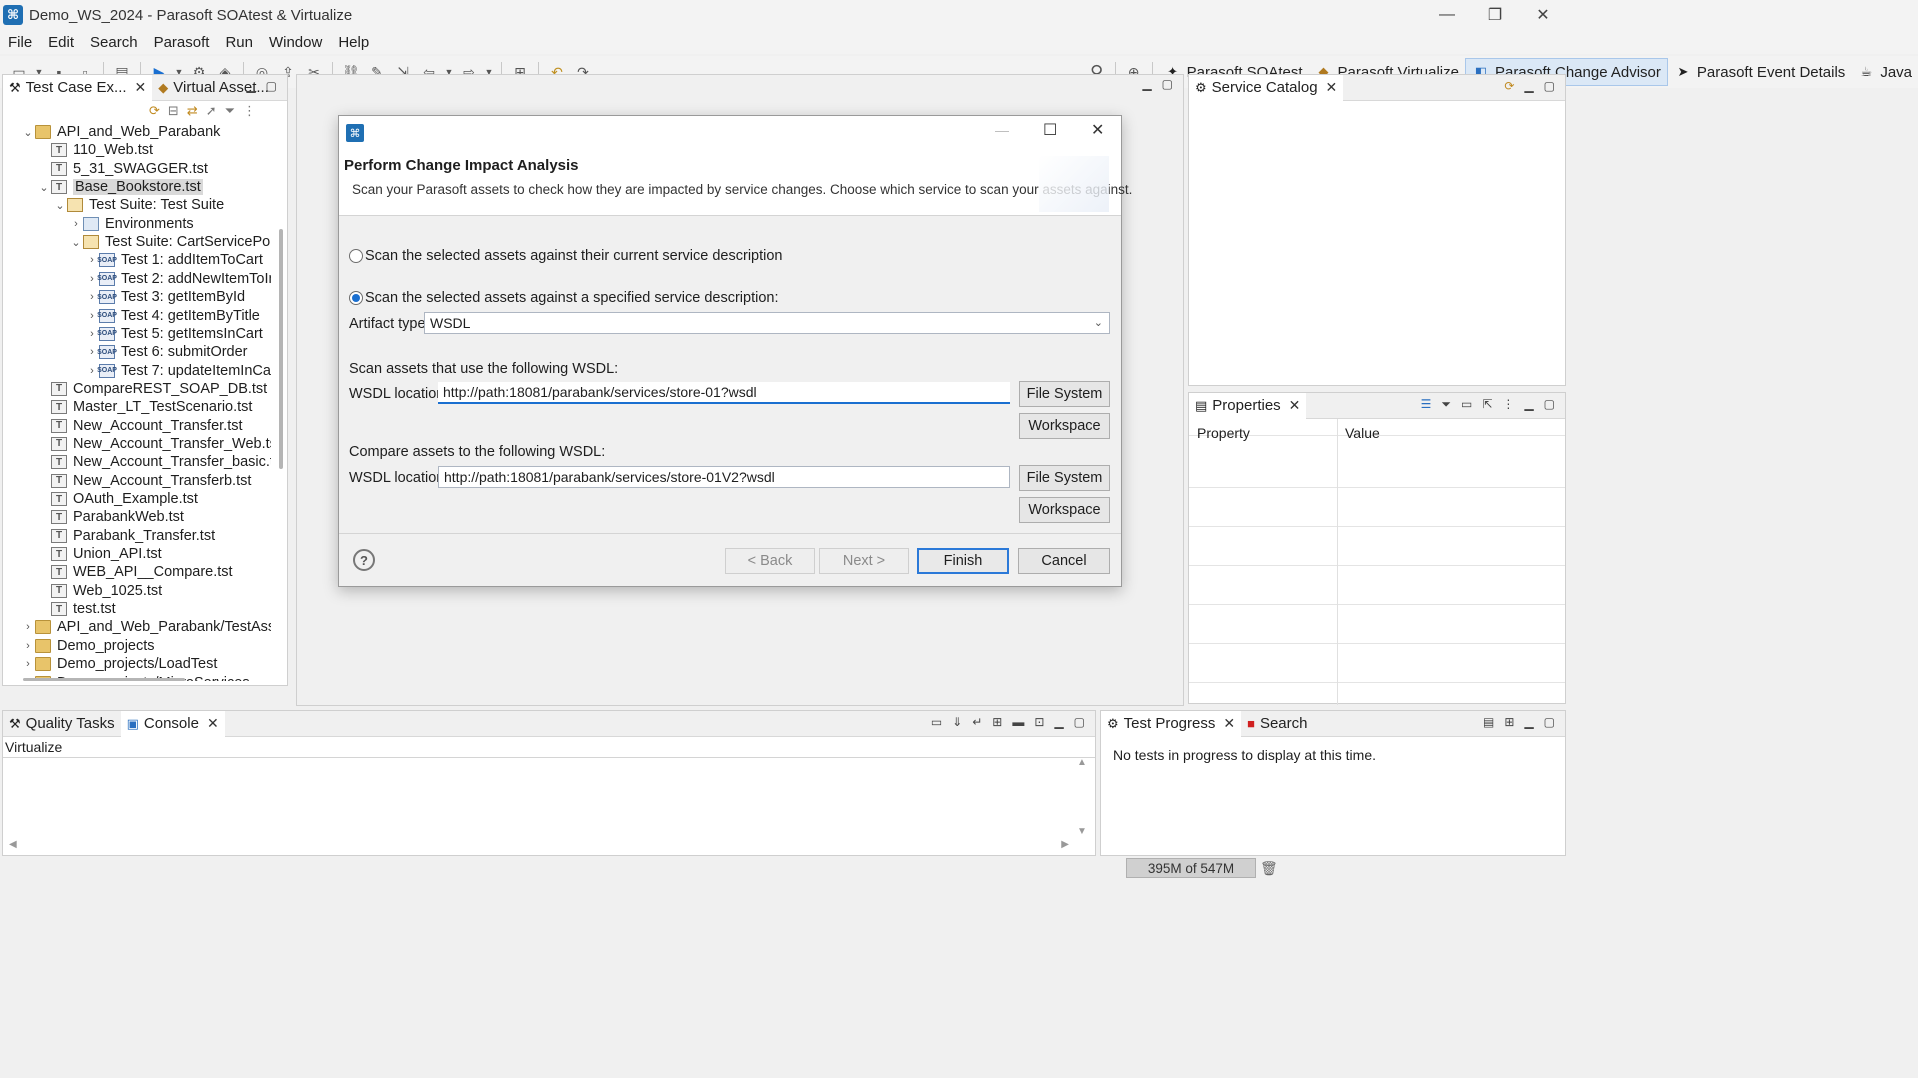 The height and width of the screenshot is (1078, 1918). I want to click on next-button: Next >, so click(864, 561).